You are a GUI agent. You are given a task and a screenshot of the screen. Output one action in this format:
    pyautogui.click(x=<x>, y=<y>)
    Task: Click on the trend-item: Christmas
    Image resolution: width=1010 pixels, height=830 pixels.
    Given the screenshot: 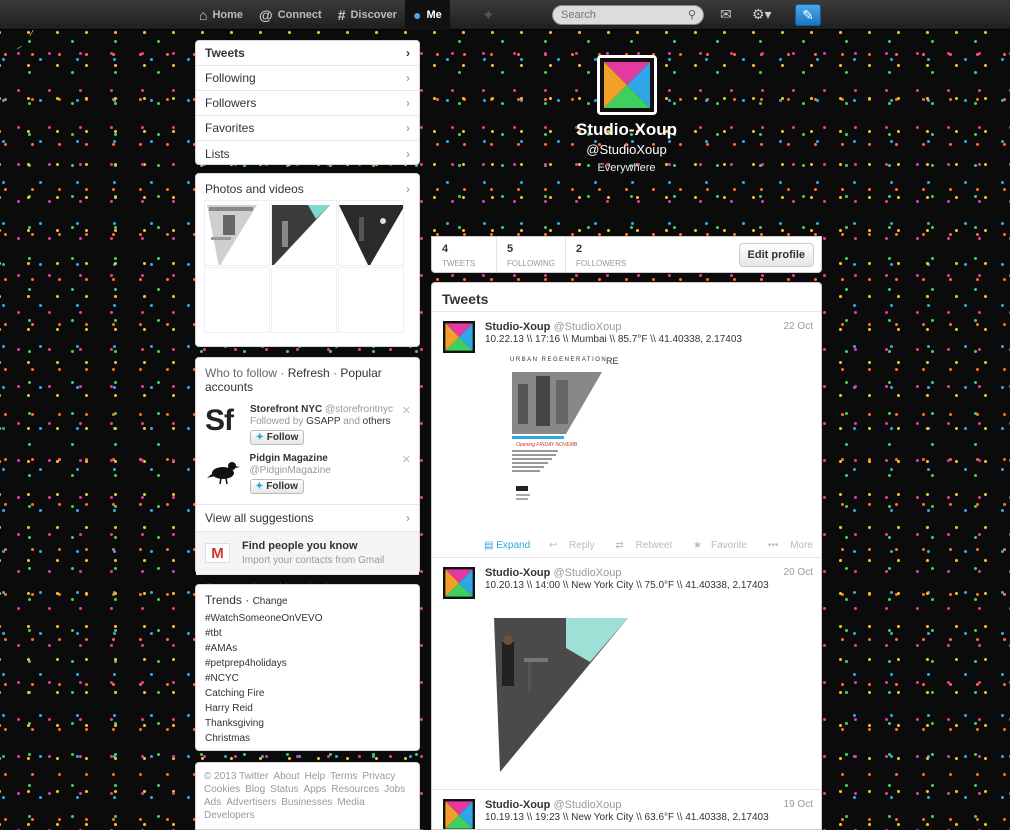 What is the action you would take?
    pyautogui.click(x=307, y=738)
    